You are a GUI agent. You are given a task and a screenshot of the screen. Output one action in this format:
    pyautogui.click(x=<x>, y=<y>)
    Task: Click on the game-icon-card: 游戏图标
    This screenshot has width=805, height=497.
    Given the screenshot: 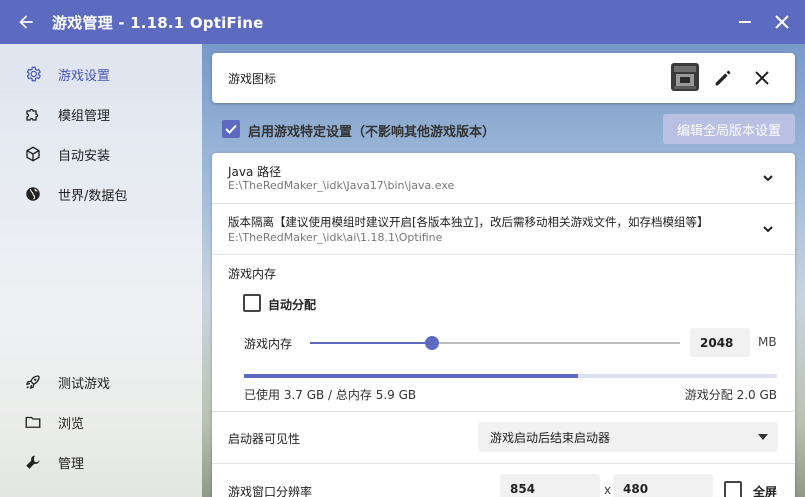 What is the action you would take?
    pyautogui.click(x=503, y=78)
    